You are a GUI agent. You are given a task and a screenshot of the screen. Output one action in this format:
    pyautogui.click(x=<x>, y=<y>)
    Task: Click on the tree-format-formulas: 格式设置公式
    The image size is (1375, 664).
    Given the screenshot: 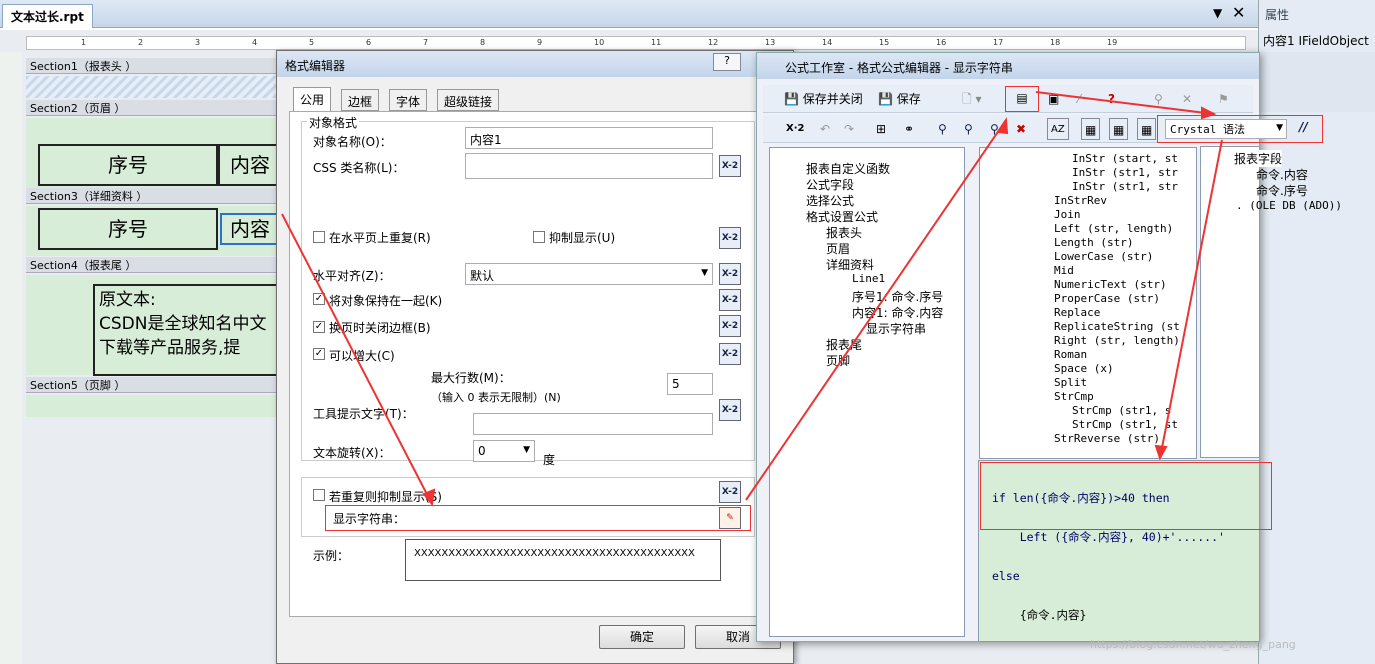 What is the action you would take?
    pyautogui.click(x=842, y=216)
    